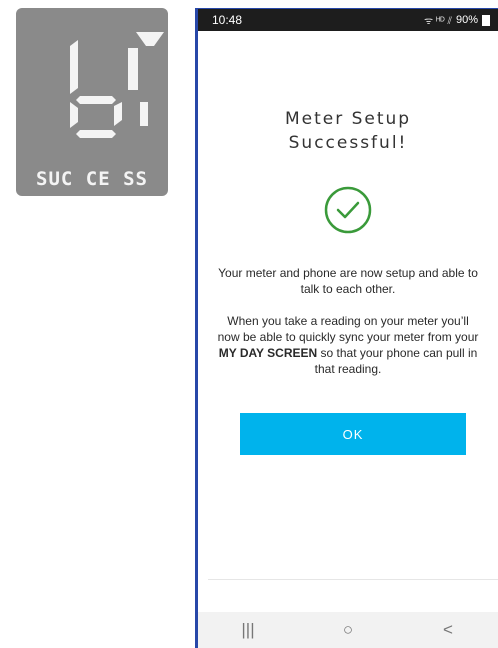 The width and height of the screenshot is (498, 648). I want to click on title-line-1: Meter Setup, so click(348, 119).